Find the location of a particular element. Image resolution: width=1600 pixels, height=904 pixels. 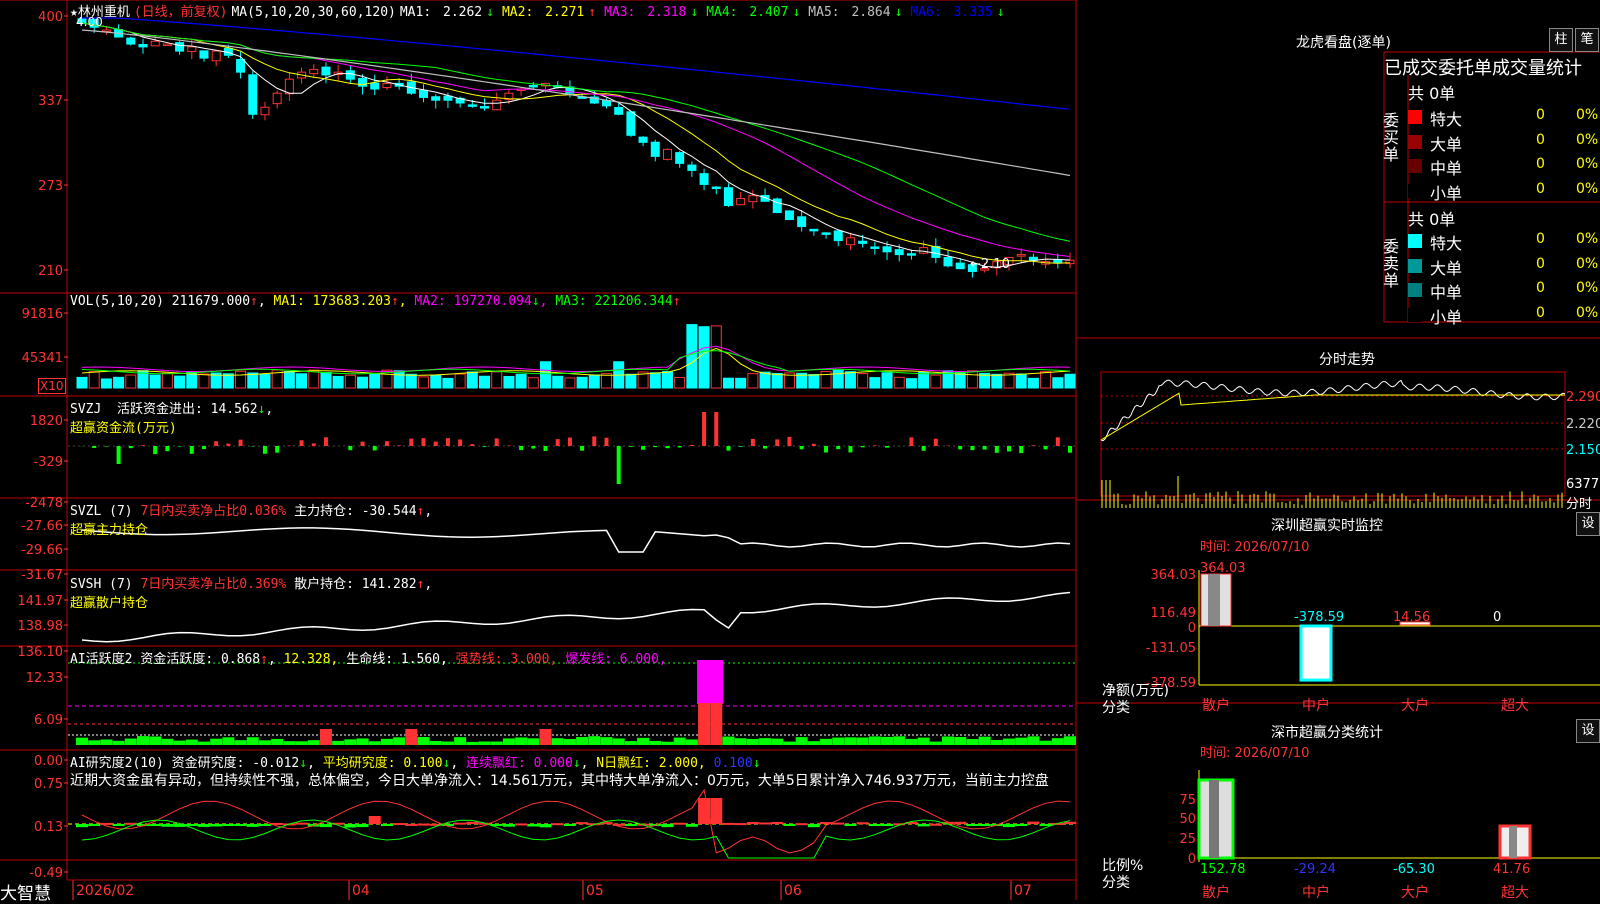

ma-item-label: MA1: is located at coordinates (419, 12).